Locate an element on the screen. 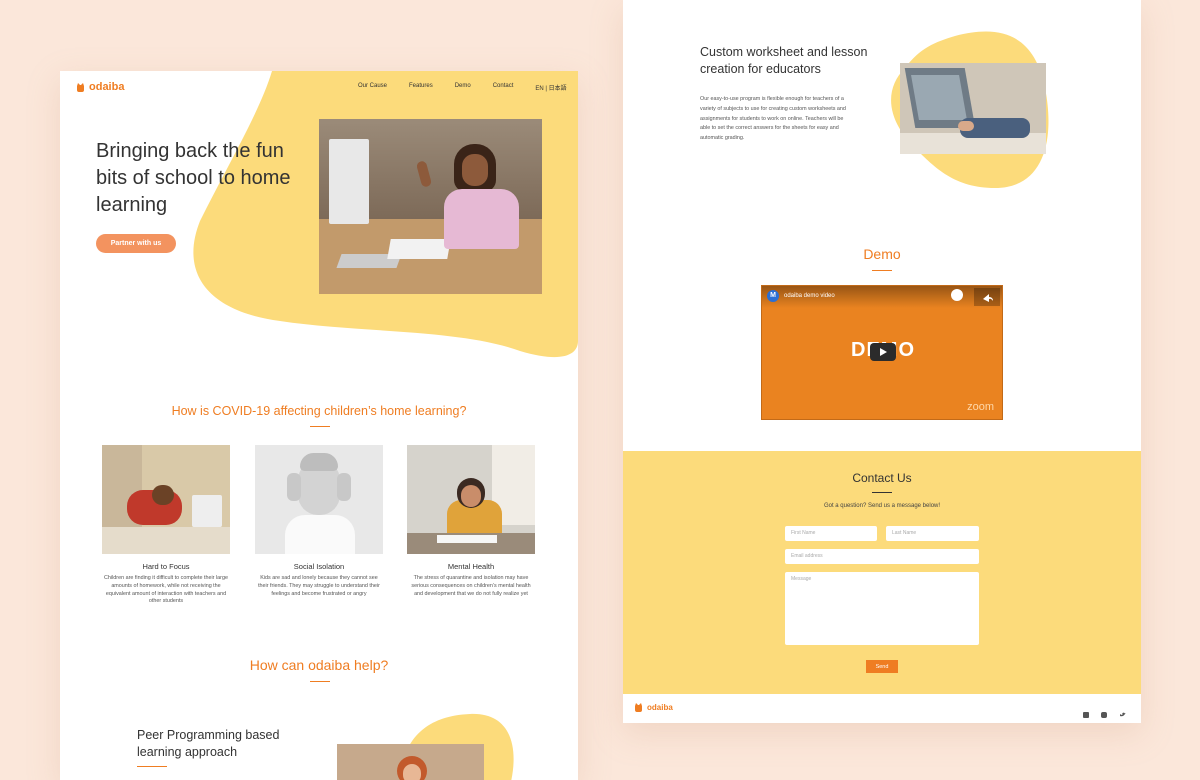 The image size is (1200, 780). footer-logo: odaiba is located at coordinates (653, 707).